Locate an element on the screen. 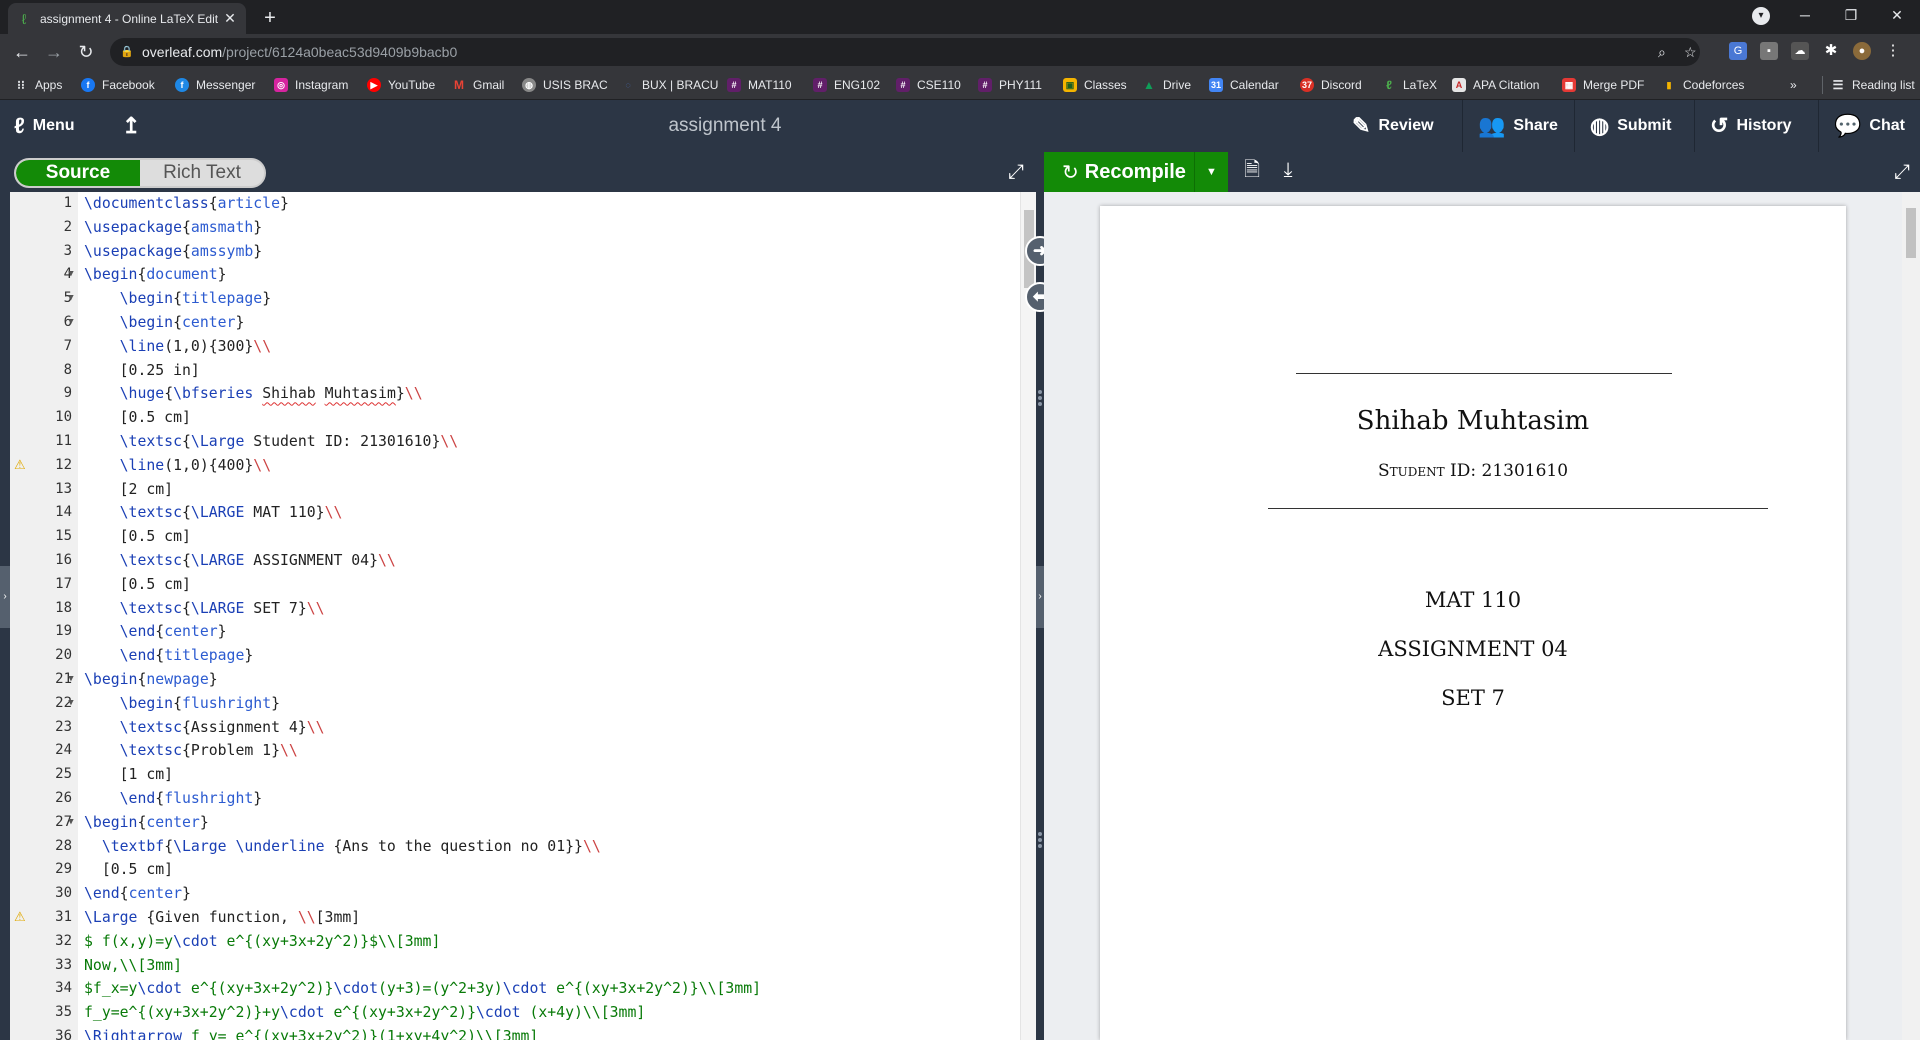  code-line: 17 [0.5 cm] is located at coordinates (515, 585).